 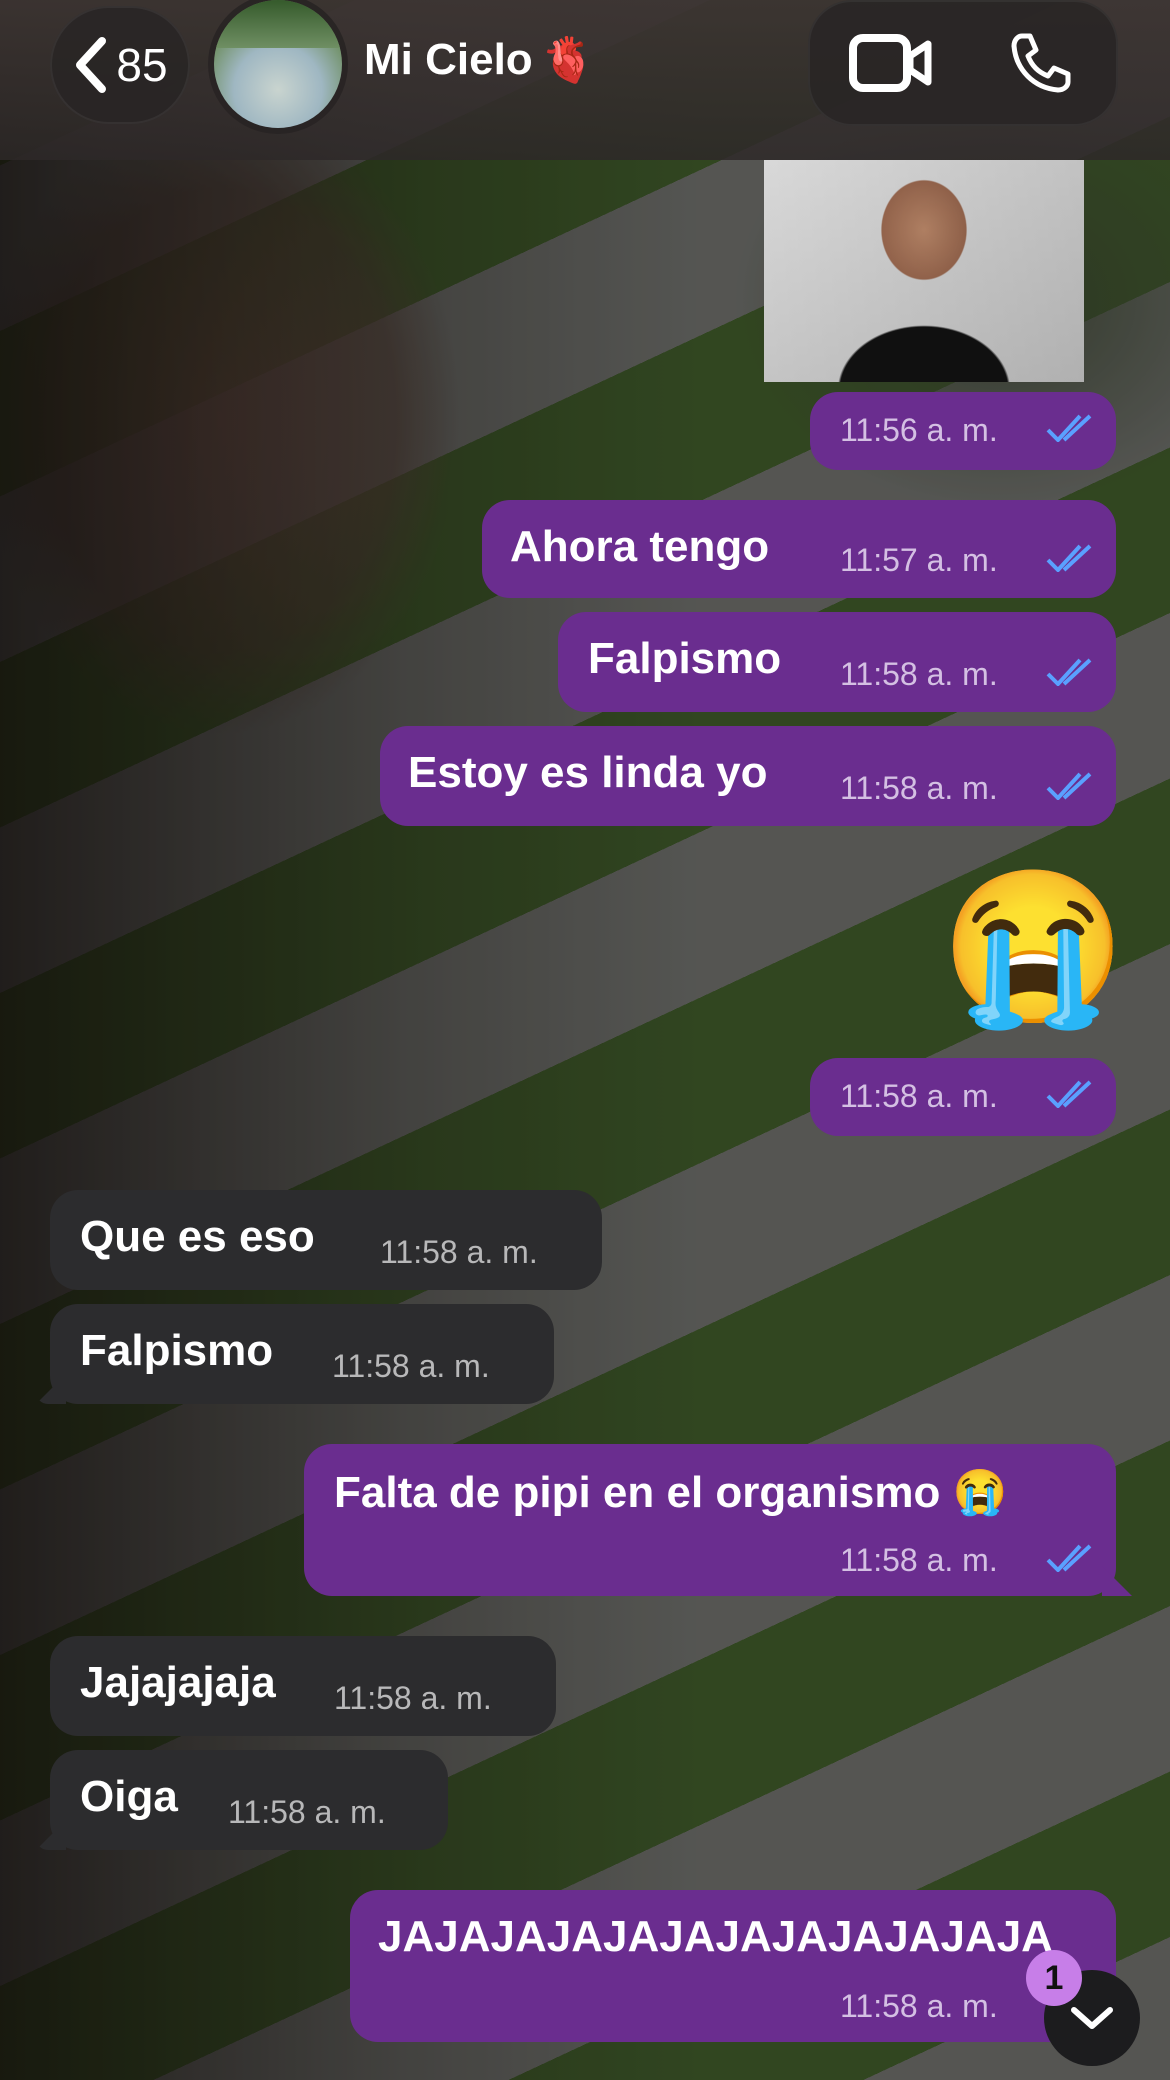 I want to click on message-text: Ahora tengo, so click(x=640, y=546).